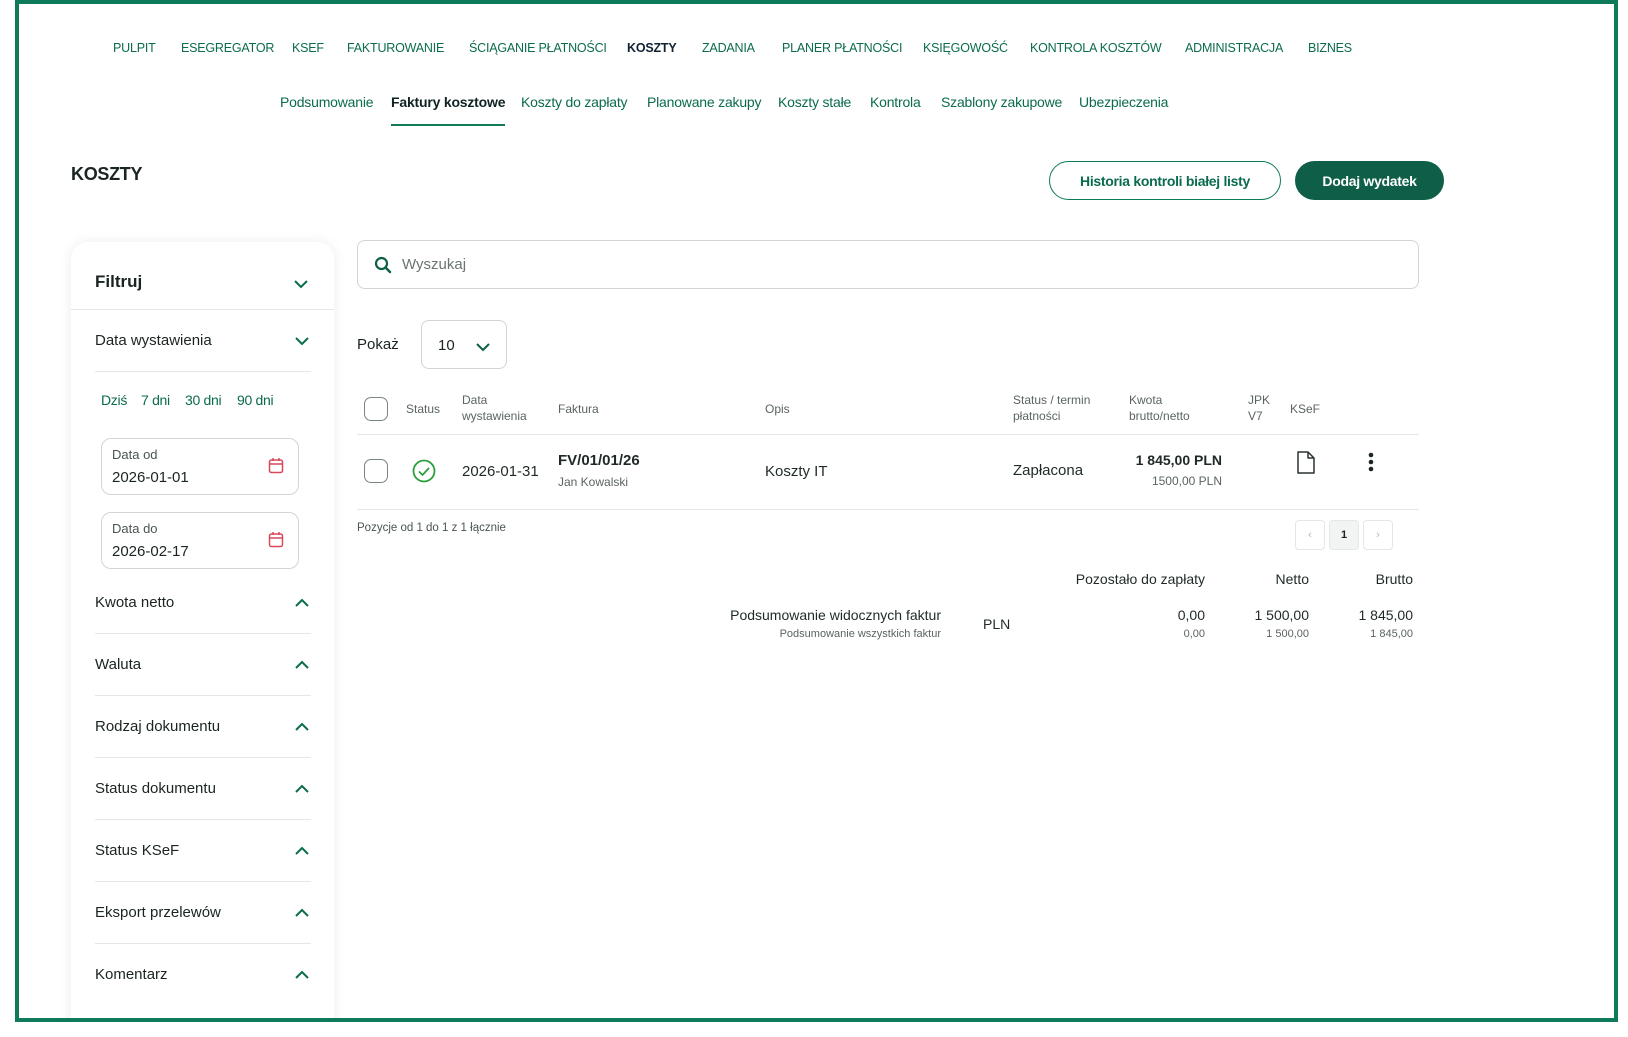  I want to click on nav-planer-platnosci: PLANER PŁATNOŚCI, so click(842, 48).